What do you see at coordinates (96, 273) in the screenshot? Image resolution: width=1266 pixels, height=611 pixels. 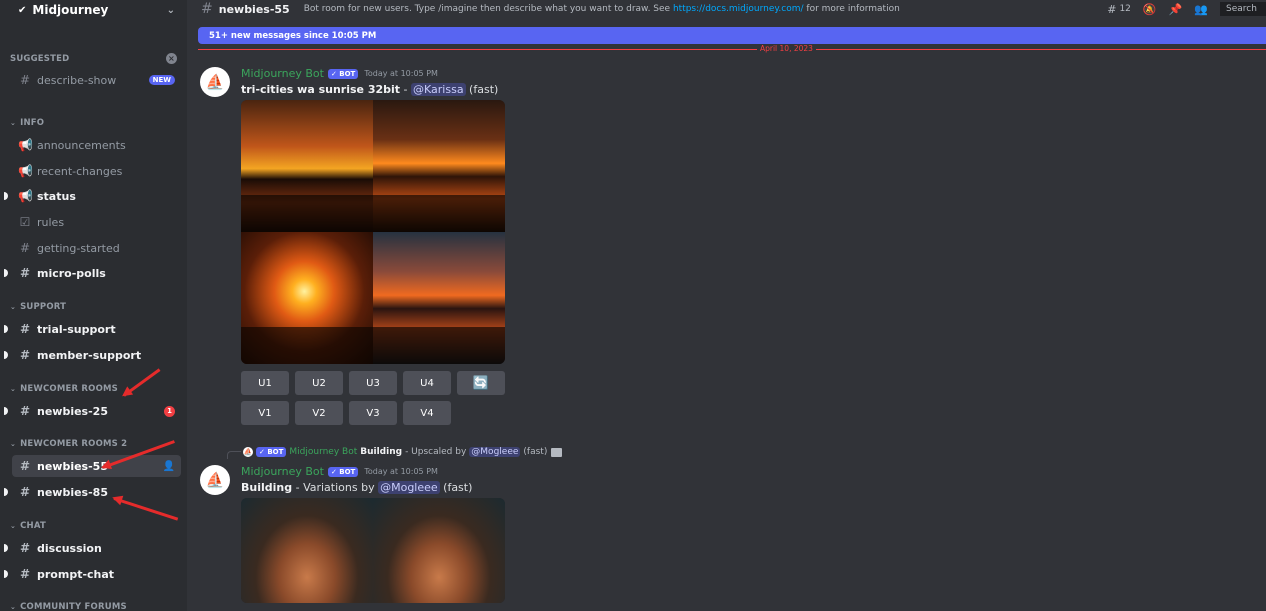 I see `channel-micro-polls: # micro-polls` at bounding box center [96, 273].